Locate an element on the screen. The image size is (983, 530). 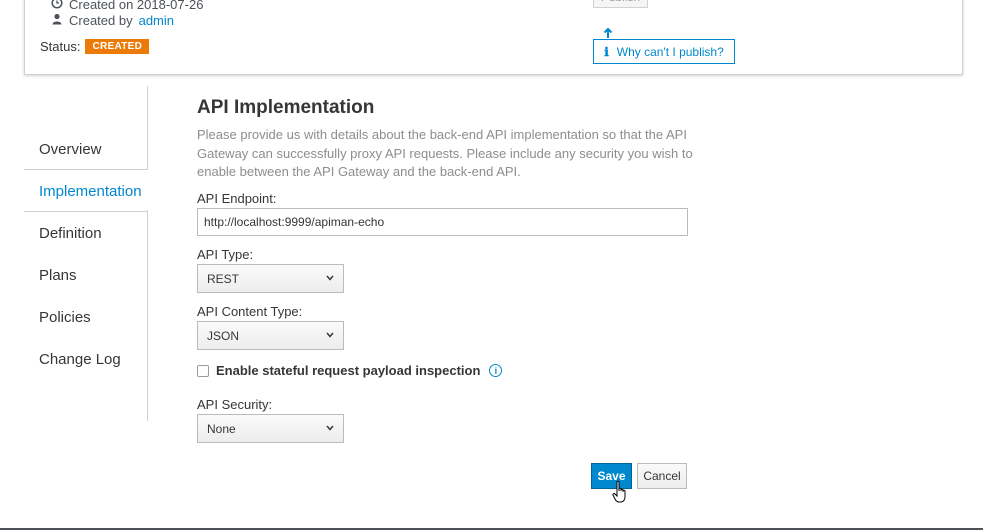
api-security-select: None is located at coordinates (270, 428).